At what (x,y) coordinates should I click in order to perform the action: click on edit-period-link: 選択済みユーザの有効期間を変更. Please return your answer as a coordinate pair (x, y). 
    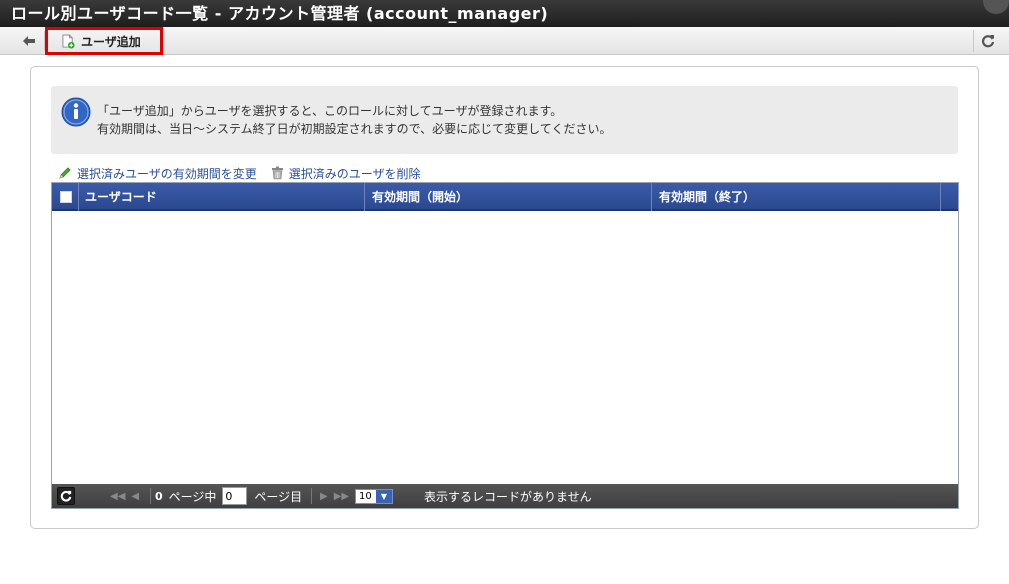
    Looking at the image, I should click on (157, 173).